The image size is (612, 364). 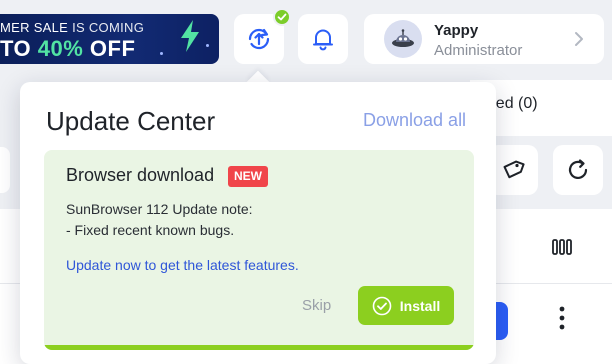 I want to click on lightning-icon, so click(x=190, y=36).